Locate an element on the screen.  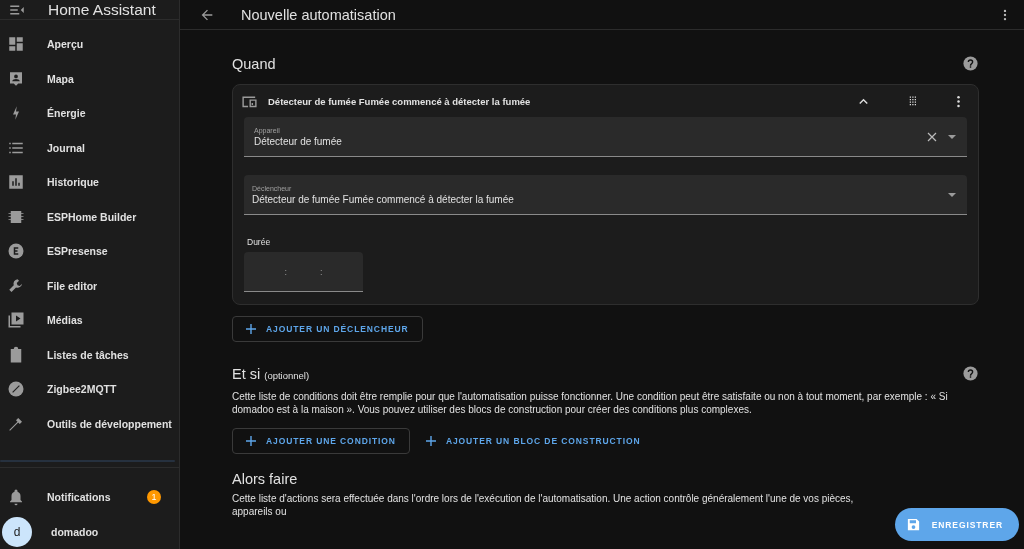
section-heading: Quand is located at coordinates (254, 63).